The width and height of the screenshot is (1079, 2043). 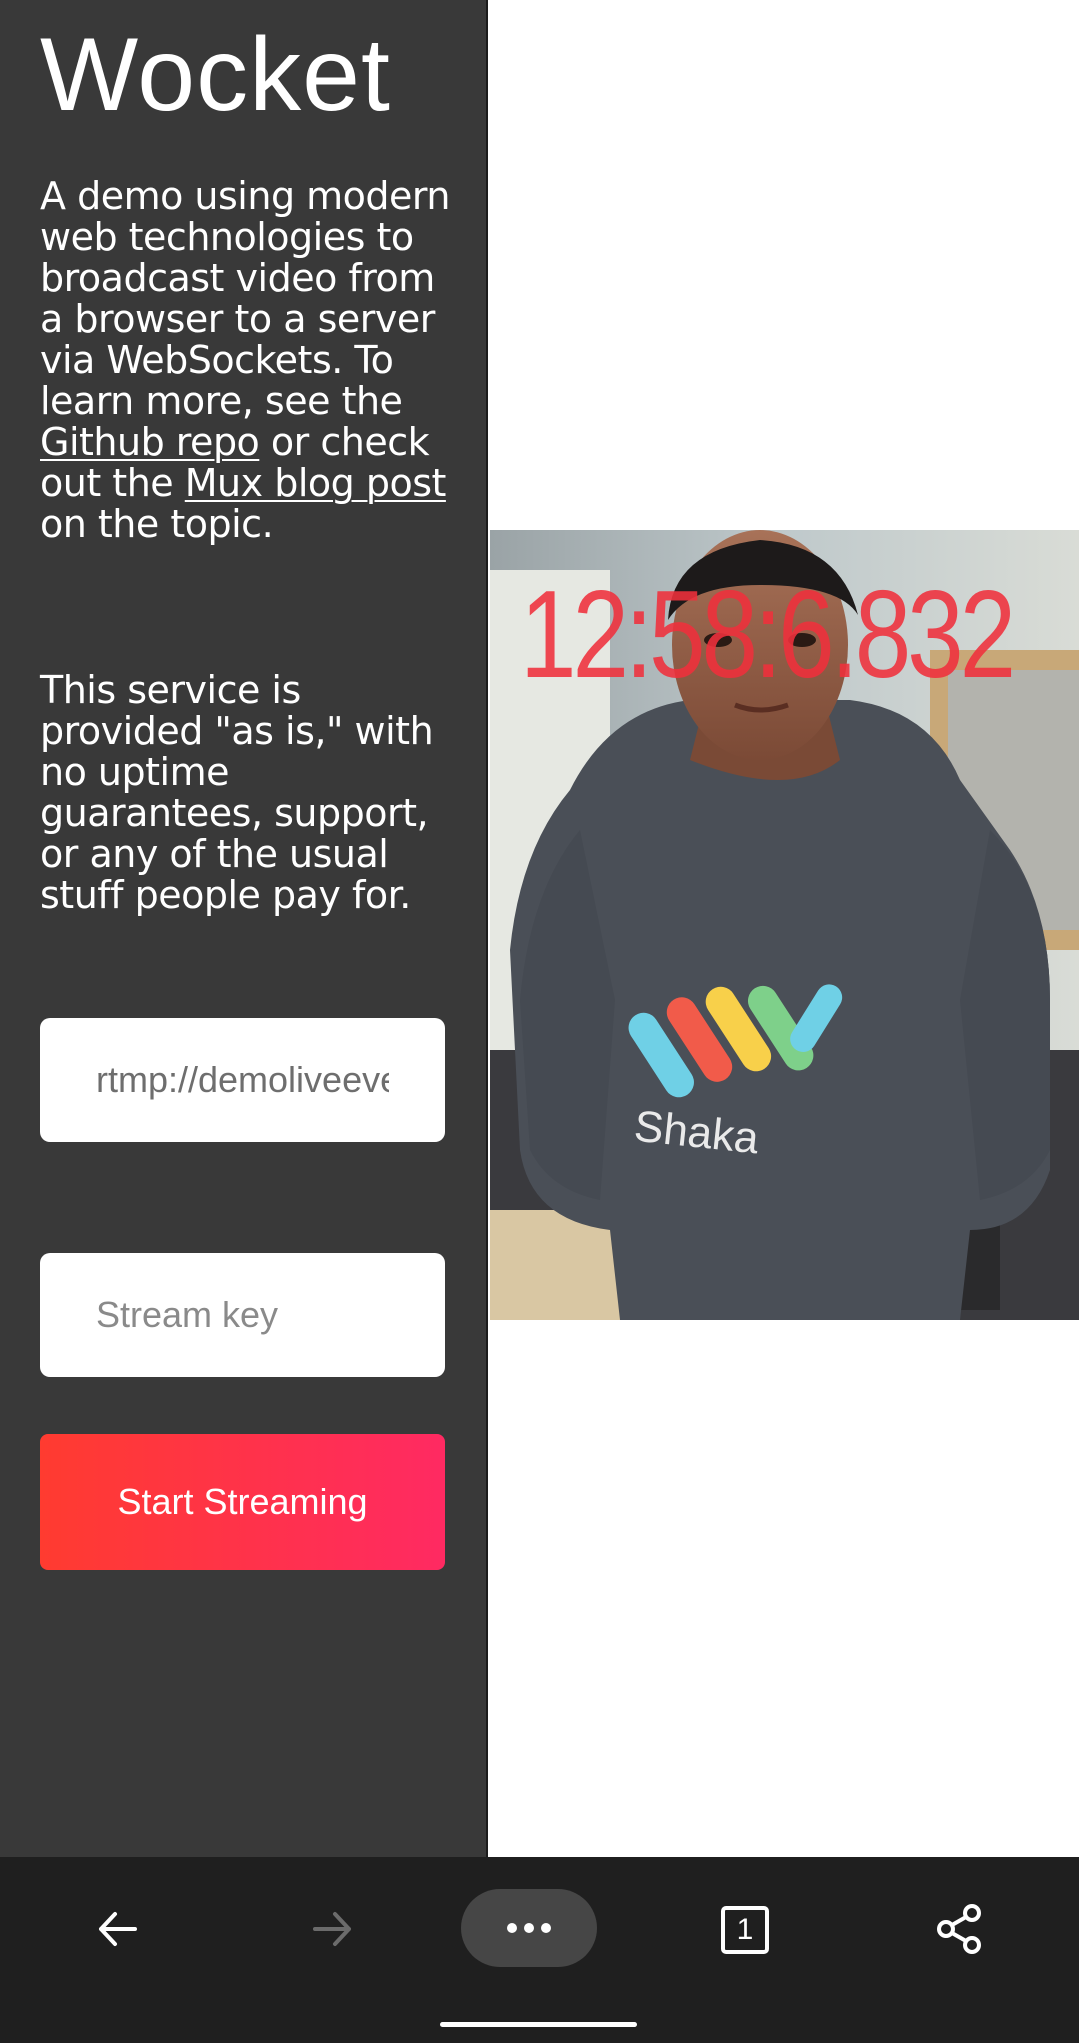 I want to click on app-title: Wocket, so click(x=215, y=75).